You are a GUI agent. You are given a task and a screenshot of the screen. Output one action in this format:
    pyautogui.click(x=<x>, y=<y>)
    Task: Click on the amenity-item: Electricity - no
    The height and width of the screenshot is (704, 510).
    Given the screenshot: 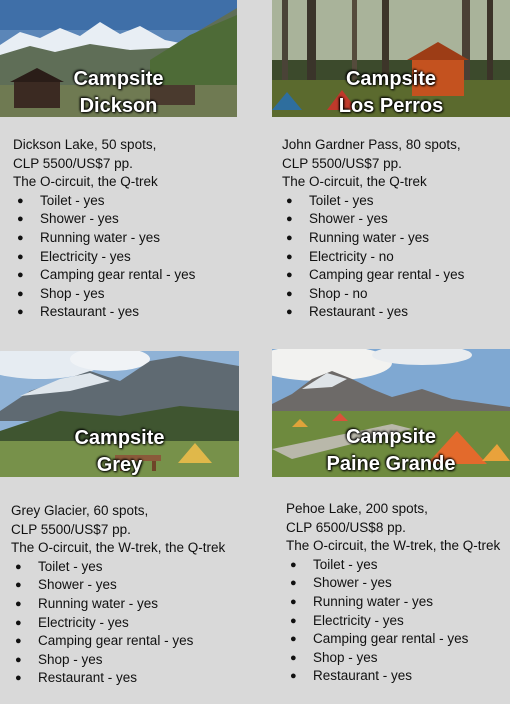 What is the action you would take?
    pyautogui.click(x=373, y=257)
    